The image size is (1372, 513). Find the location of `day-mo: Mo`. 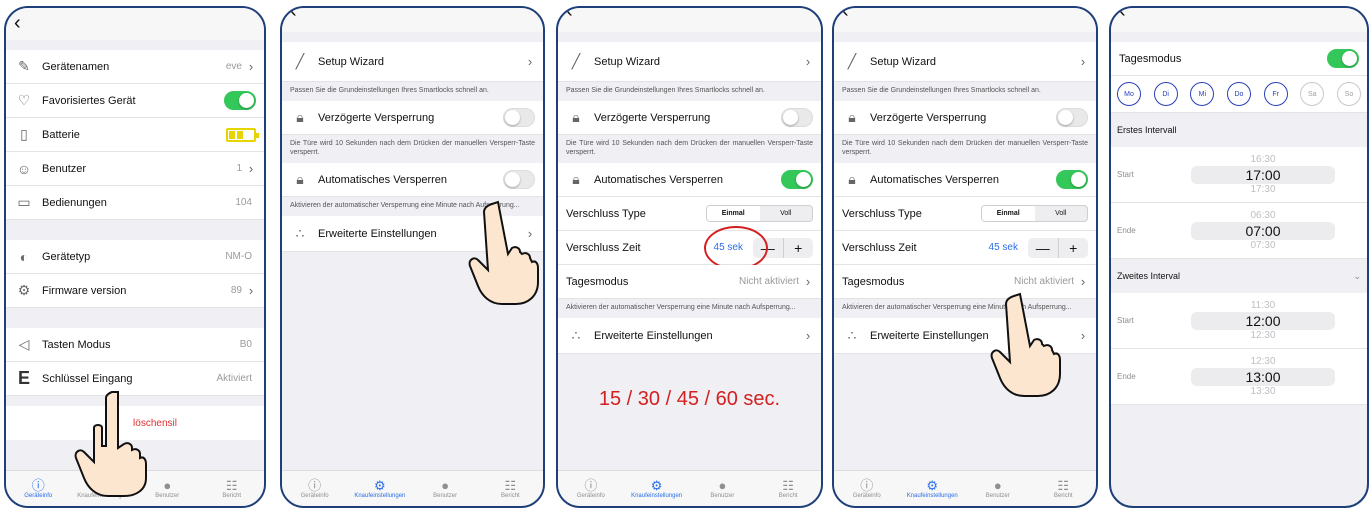

day-mo: Mo is located at coordinates (1129, 94).